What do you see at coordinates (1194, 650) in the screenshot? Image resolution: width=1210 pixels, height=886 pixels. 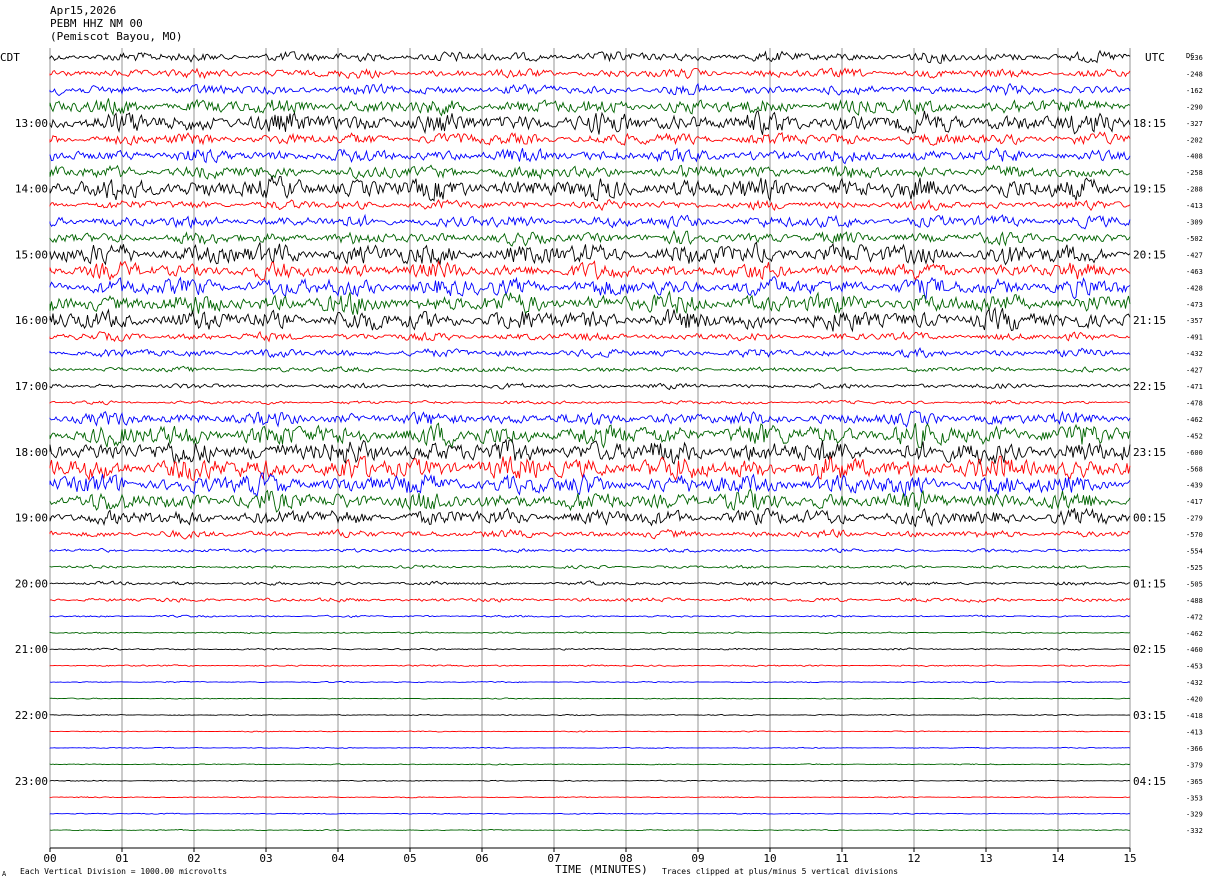 I see `dc-offset-label: -460` at bounding box center [1194, 650].